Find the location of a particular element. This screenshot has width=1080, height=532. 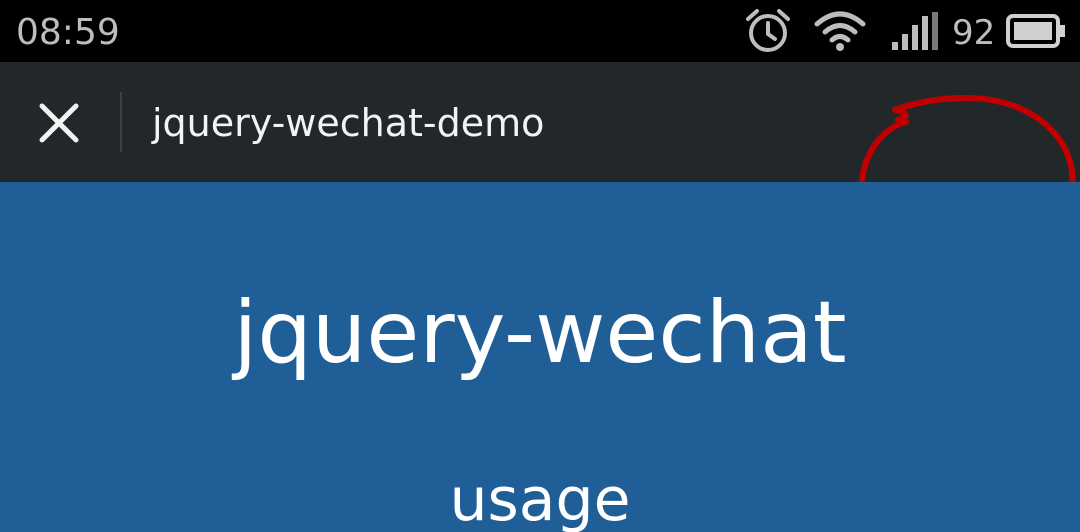

hero-title: jquery-wechat is located at coordinates (540, 333).